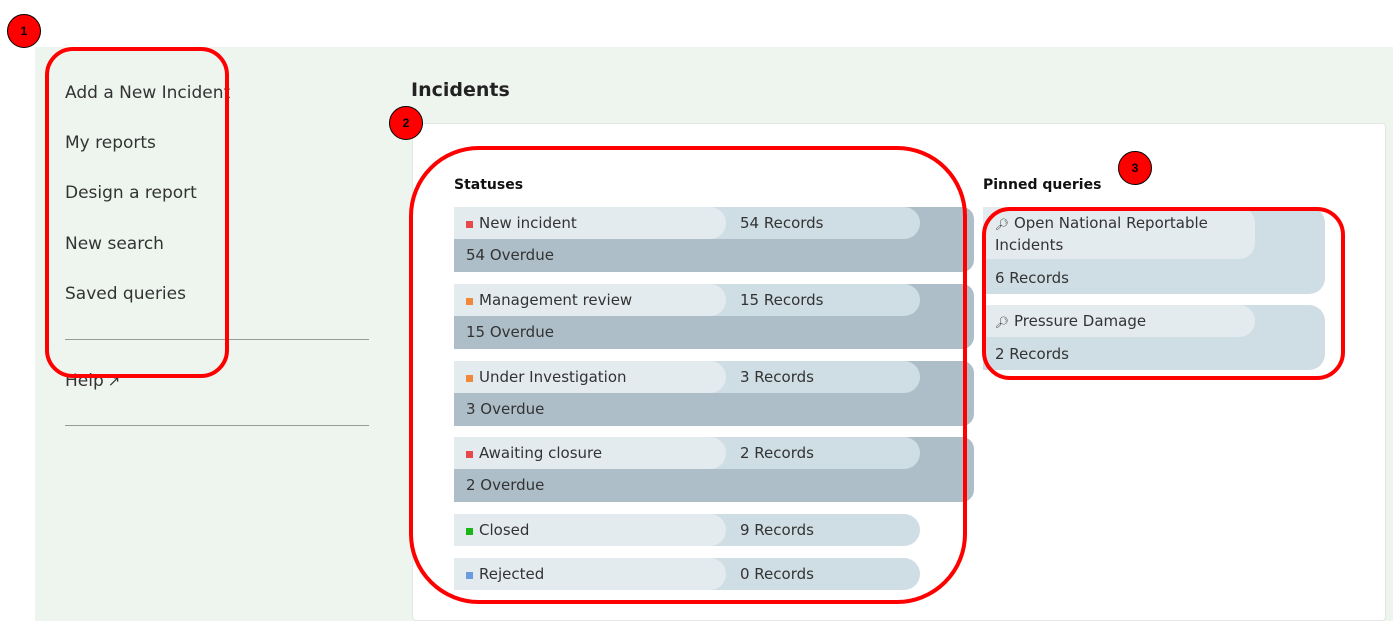  Describe the element at coordinates (1080, 321) in the screenshot. I see `pinned-query-label: Pressure Damage` at that location.